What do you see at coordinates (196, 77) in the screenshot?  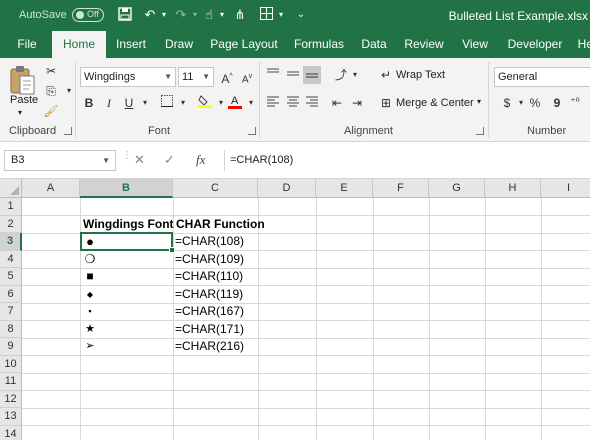 I see `font-size-box: 11 ▼` at bounding box center [196, 77].